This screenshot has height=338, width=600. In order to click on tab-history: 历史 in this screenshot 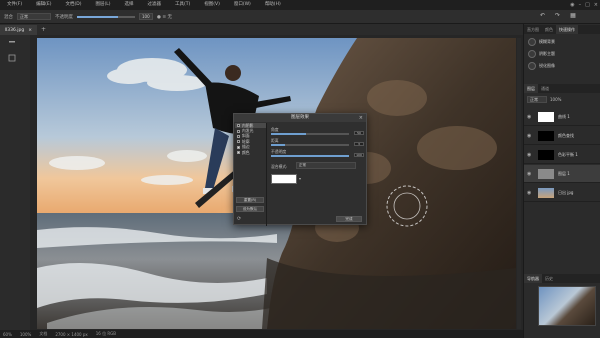, I will do `click(549, 278)`.